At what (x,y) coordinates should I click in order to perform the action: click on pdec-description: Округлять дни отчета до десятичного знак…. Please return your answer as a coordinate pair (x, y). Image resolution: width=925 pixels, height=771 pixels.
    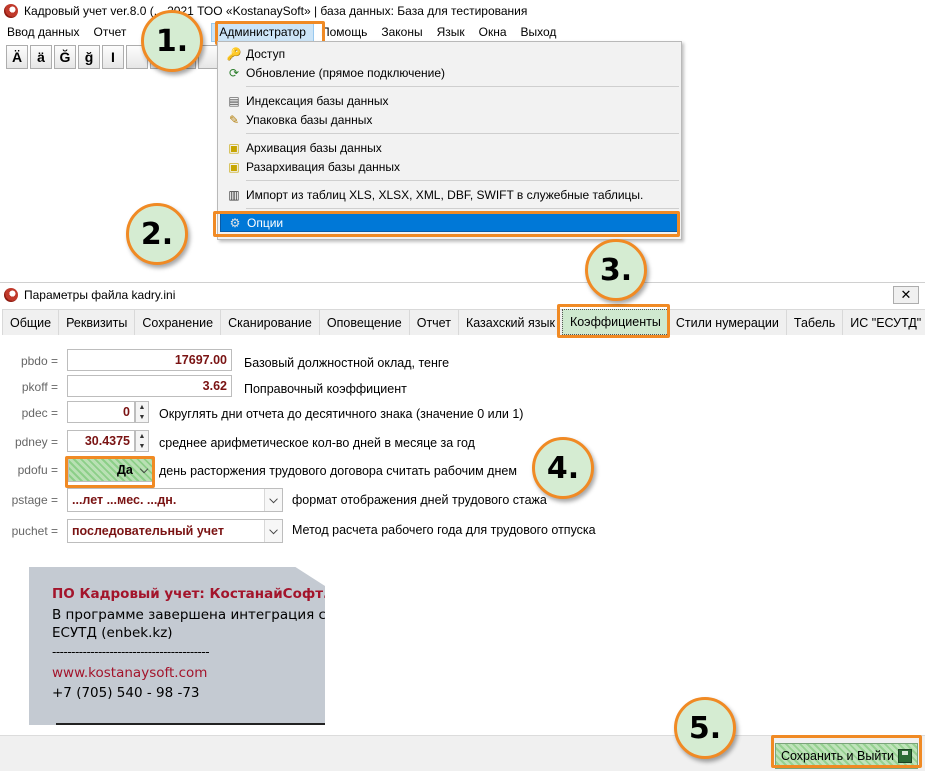
    Looking at the image, I should click on (341, 414).